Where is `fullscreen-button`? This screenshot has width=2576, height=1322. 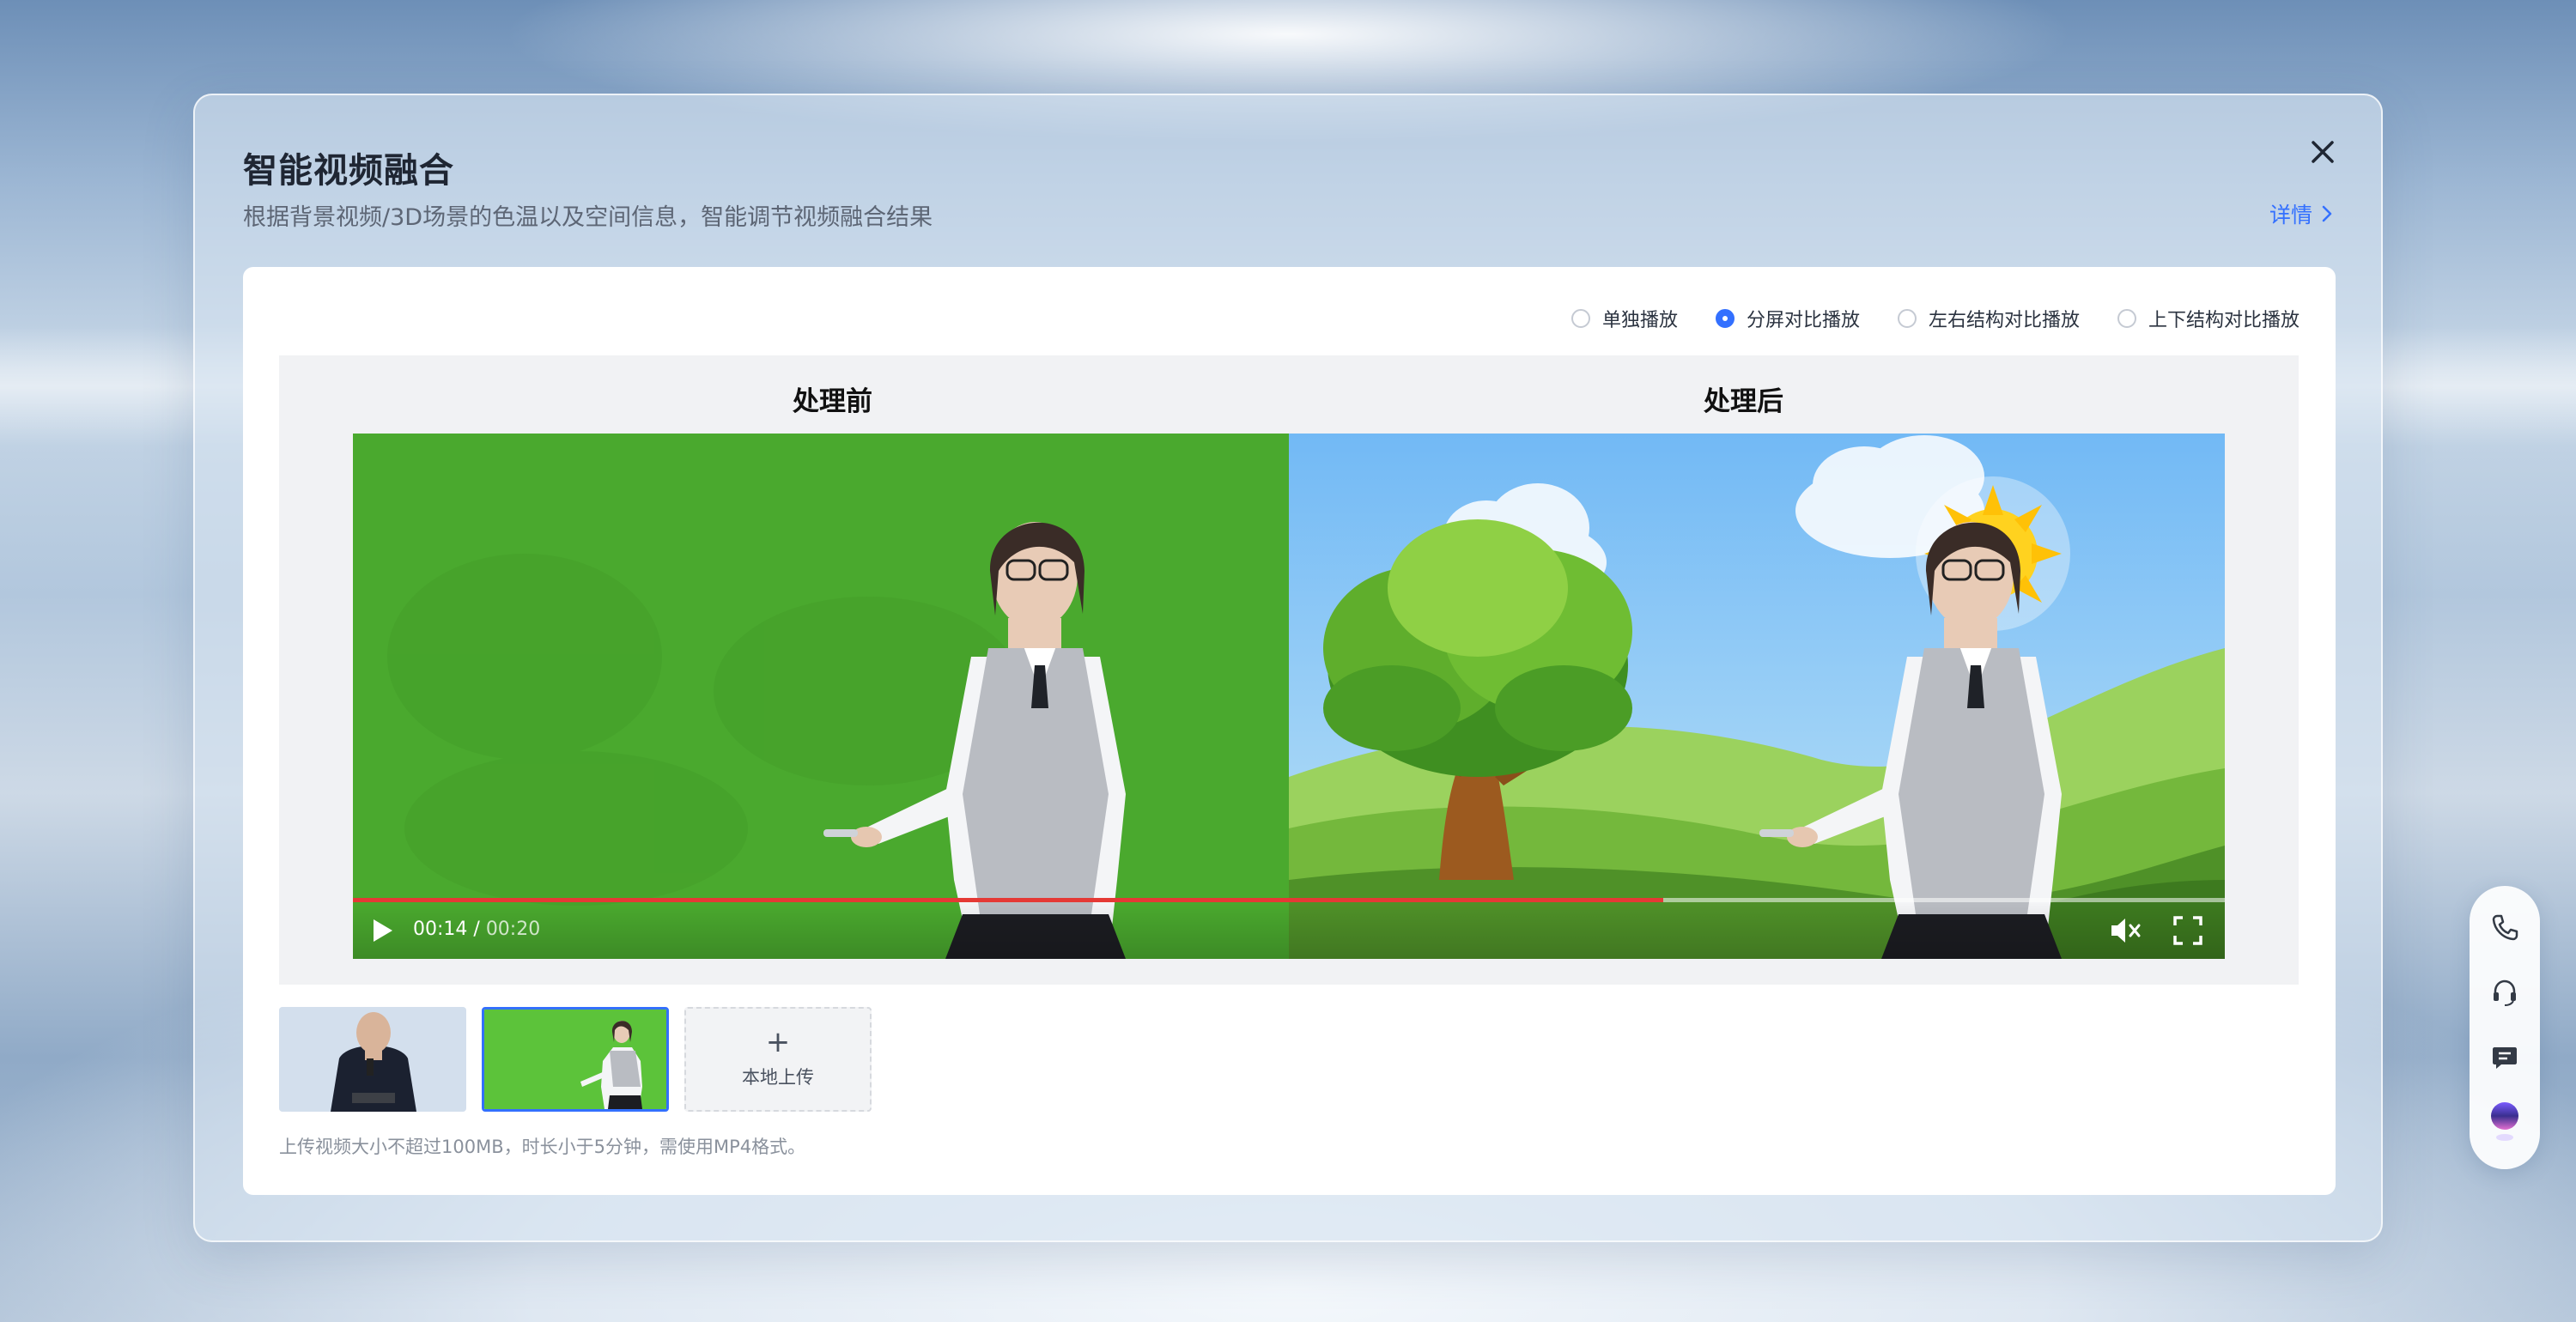 fullscreen-button is located at coordinates (2188, 931).